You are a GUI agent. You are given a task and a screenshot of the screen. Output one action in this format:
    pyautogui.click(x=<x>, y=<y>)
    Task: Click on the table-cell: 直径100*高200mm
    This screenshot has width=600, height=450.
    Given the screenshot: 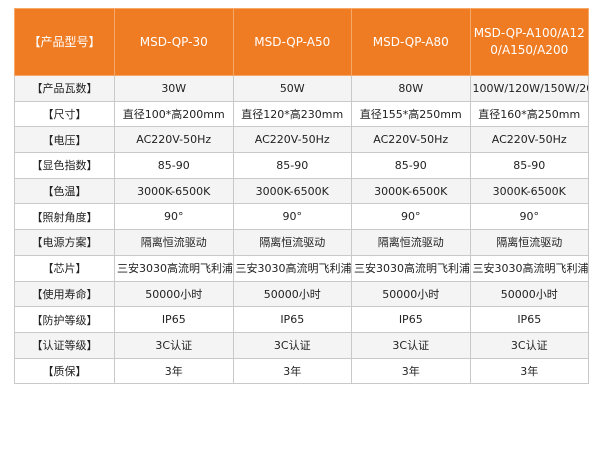 What is the action you would take?
    pyautogui.click(x=174, y=114)
    